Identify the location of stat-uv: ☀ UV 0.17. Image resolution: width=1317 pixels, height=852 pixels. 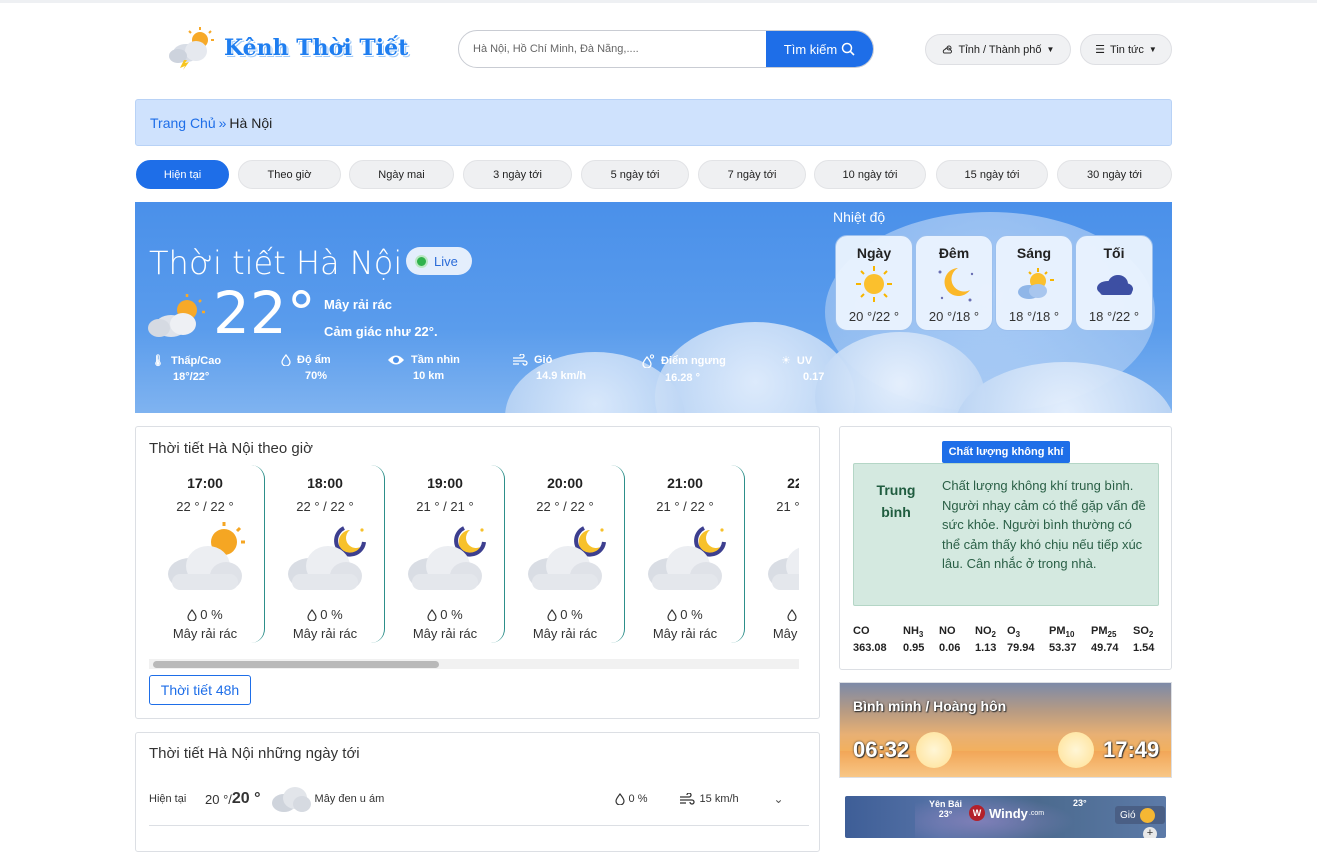
(802, 369).